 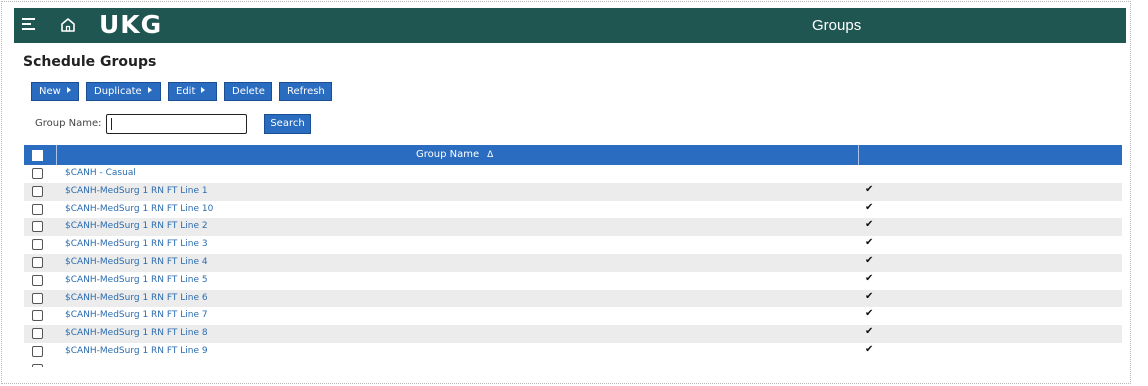 What do you see at coordinates (573, 298) in the screenshot?
I see `table-row: $CANH-MedSurg 1 RN FT Line 6 ✔` at bounding box center [573, 298].